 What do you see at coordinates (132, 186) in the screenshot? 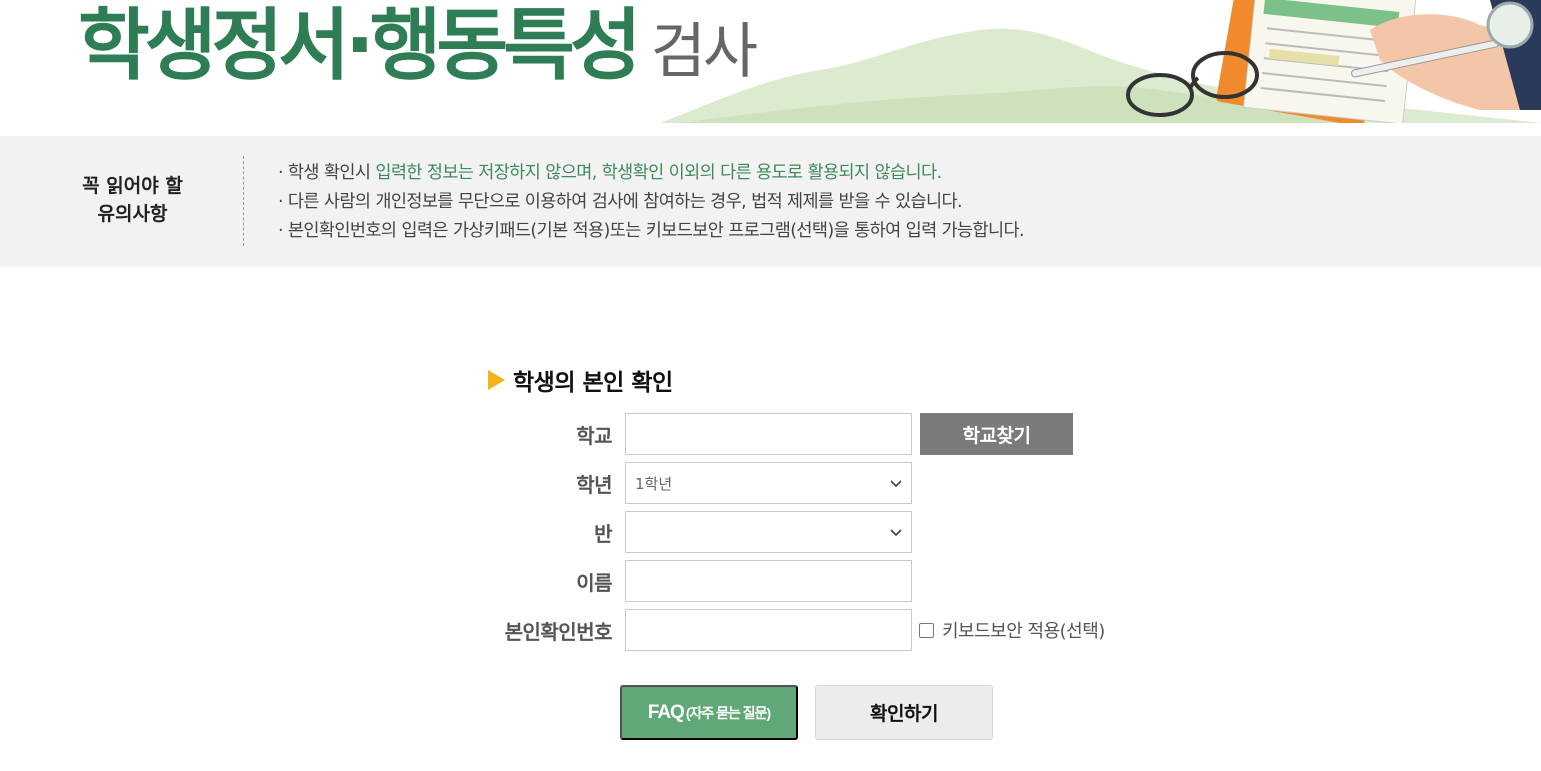
I see `notice-label-line1: 꼭 읽어야 할` at bounding box center [132, 186].